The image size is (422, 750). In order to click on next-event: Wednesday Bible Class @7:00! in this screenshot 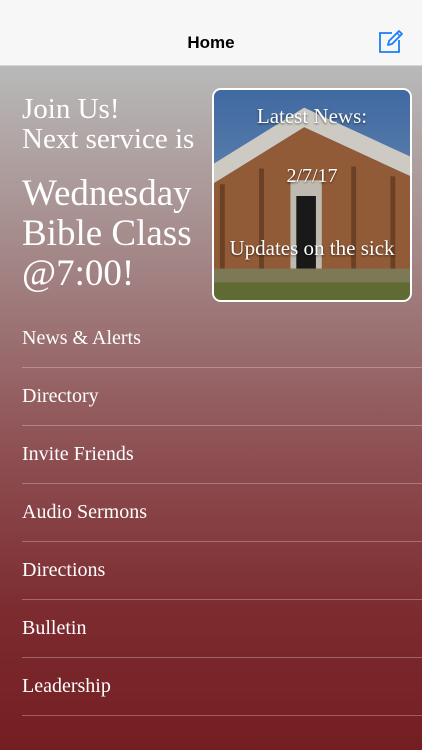, I will do `click(107, 234)`.